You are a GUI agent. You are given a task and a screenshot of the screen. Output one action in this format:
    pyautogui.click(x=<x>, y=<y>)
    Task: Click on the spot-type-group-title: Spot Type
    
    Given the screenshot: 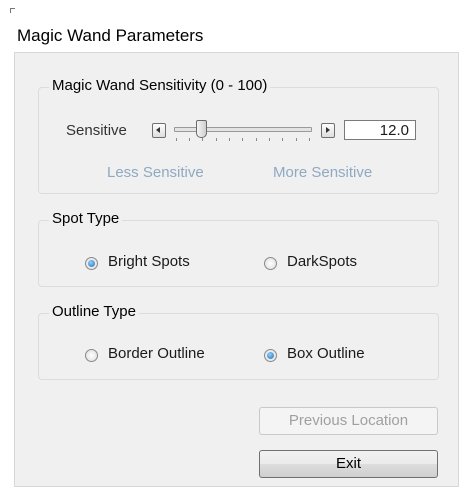 What is the action you would take?
    pyautogui.click(x=86, y=218)
    